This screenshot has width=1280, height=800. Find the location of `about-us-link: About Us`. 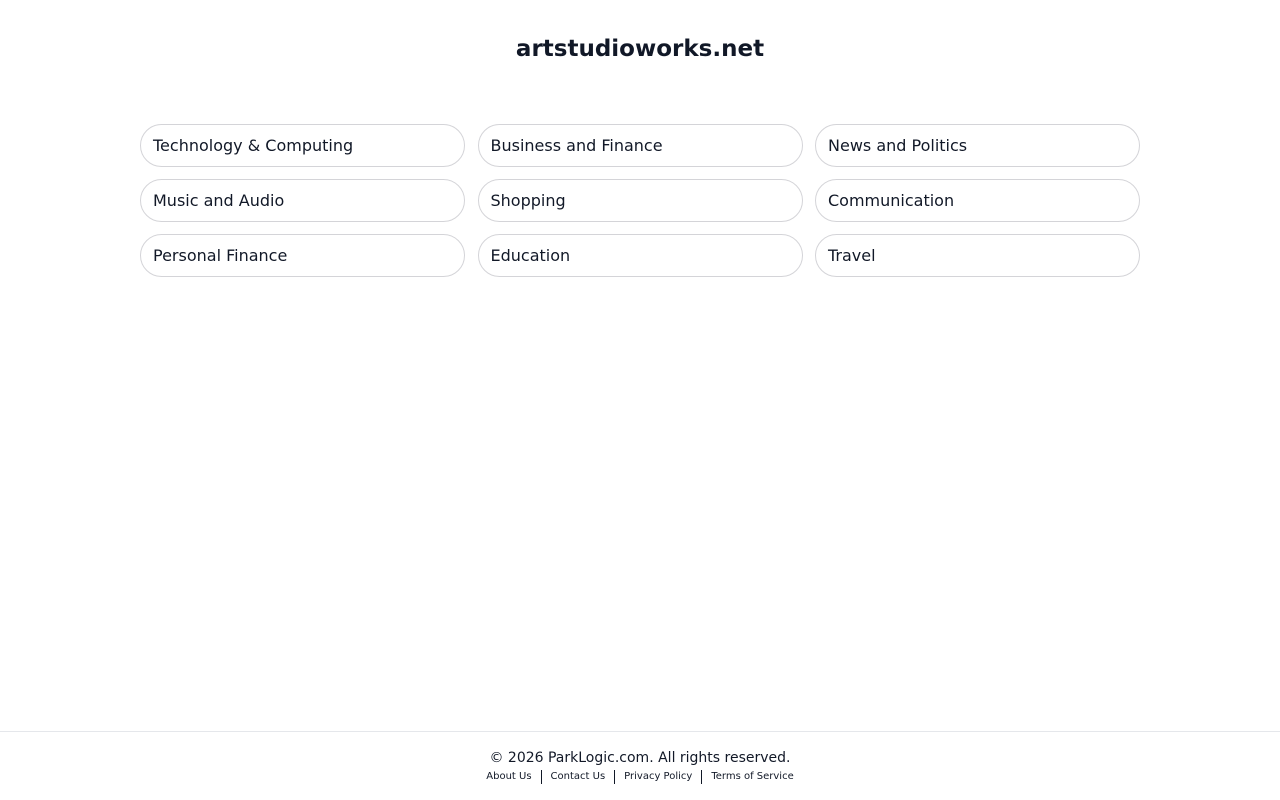

about-us-link: About Us is located at coordinates (508, 777).